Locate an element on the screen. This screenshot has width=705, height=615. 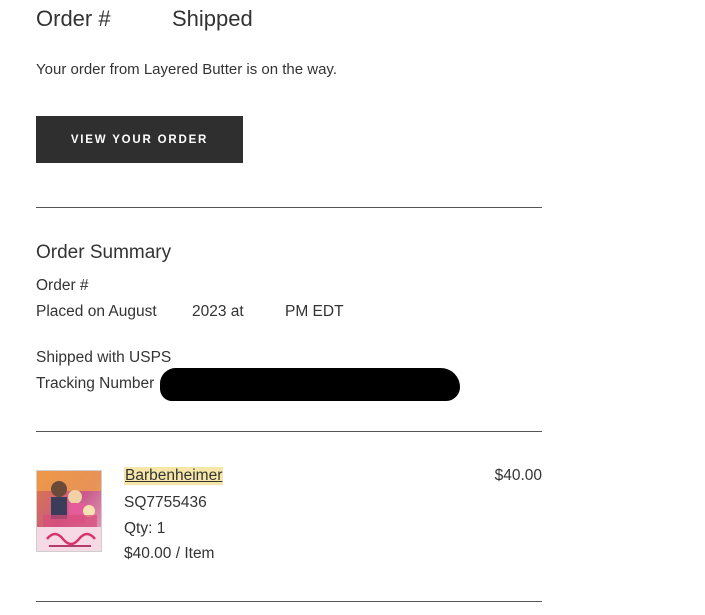
product-image is located at coordinates (69, 511).